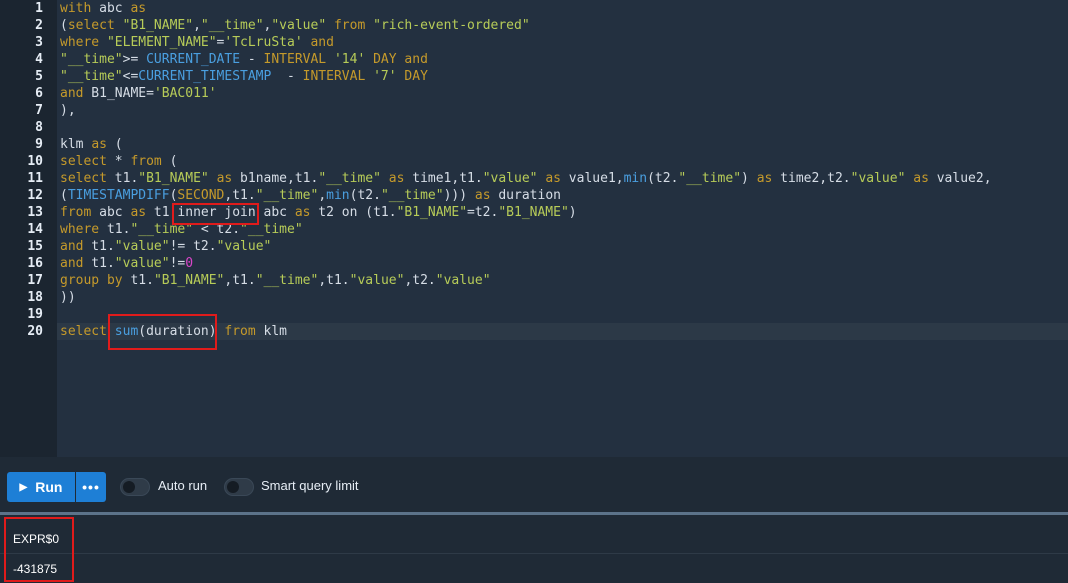  What do you see at coordinates (534, 161) in the screenshot?
I see `code-line: 10 select * from (` at bounding box center [534, 161].